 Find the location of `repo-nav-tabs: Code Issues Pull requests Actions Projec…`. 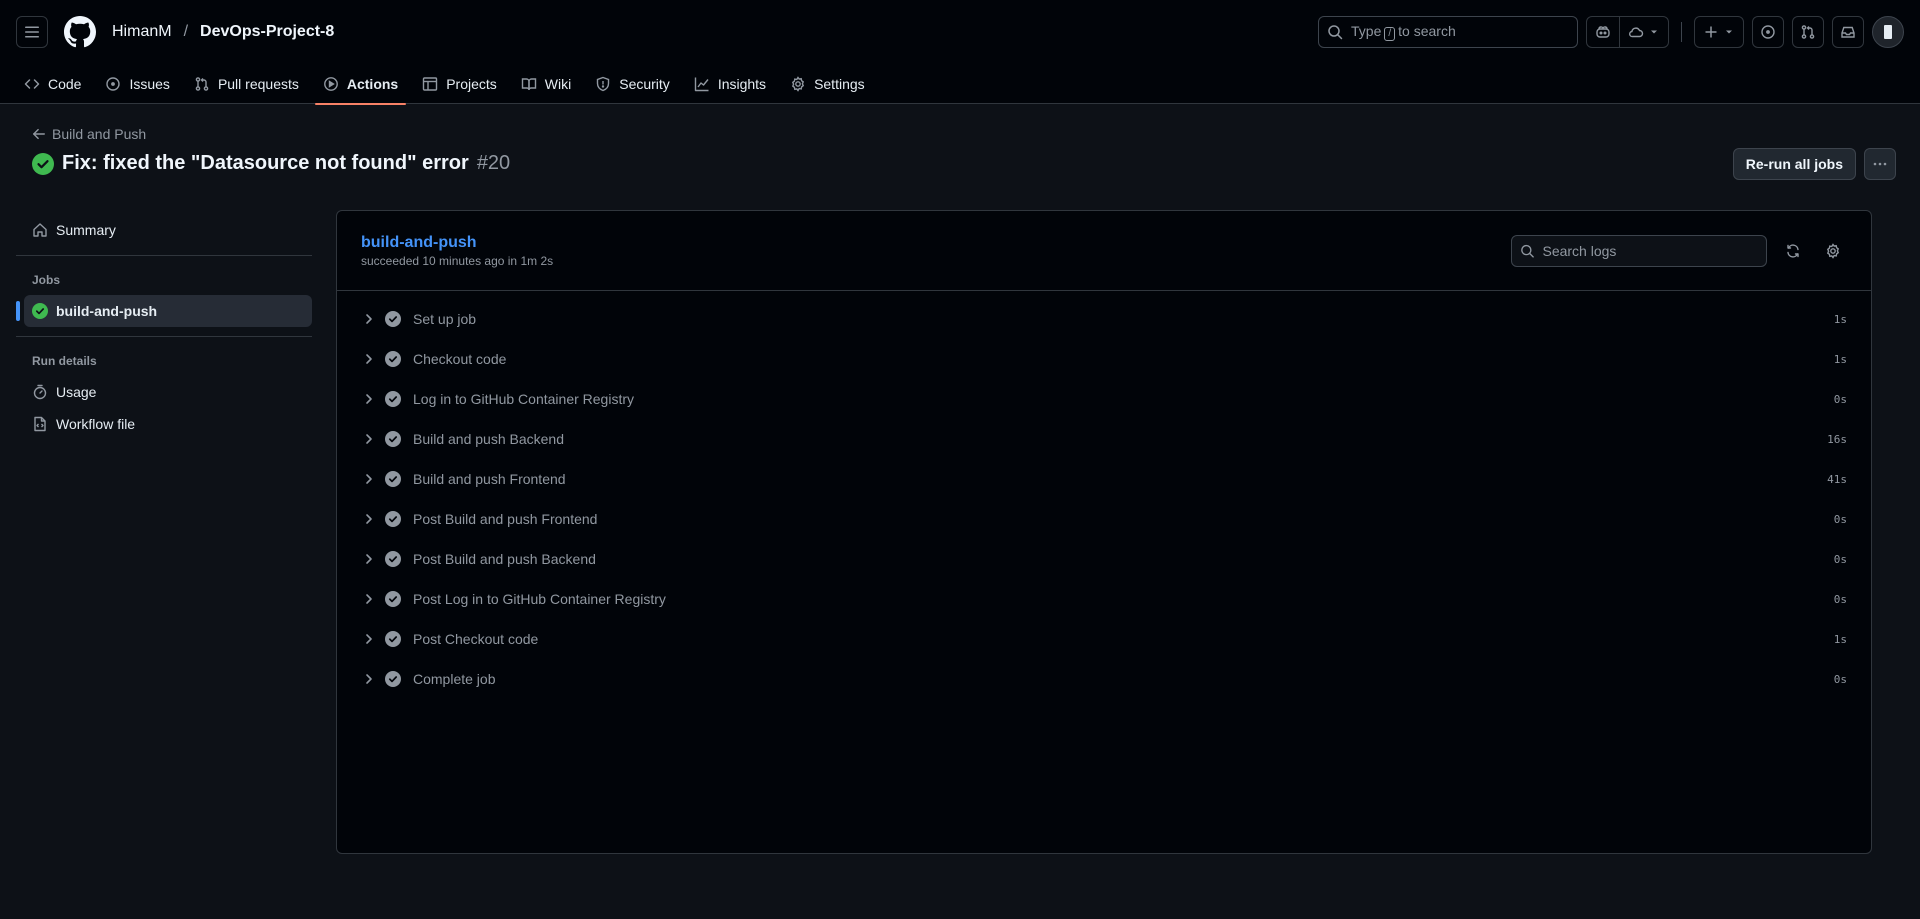

repo-nav-tabs: Code Issues Pull requests Actions Projec… is located at coordinates (960, 84).